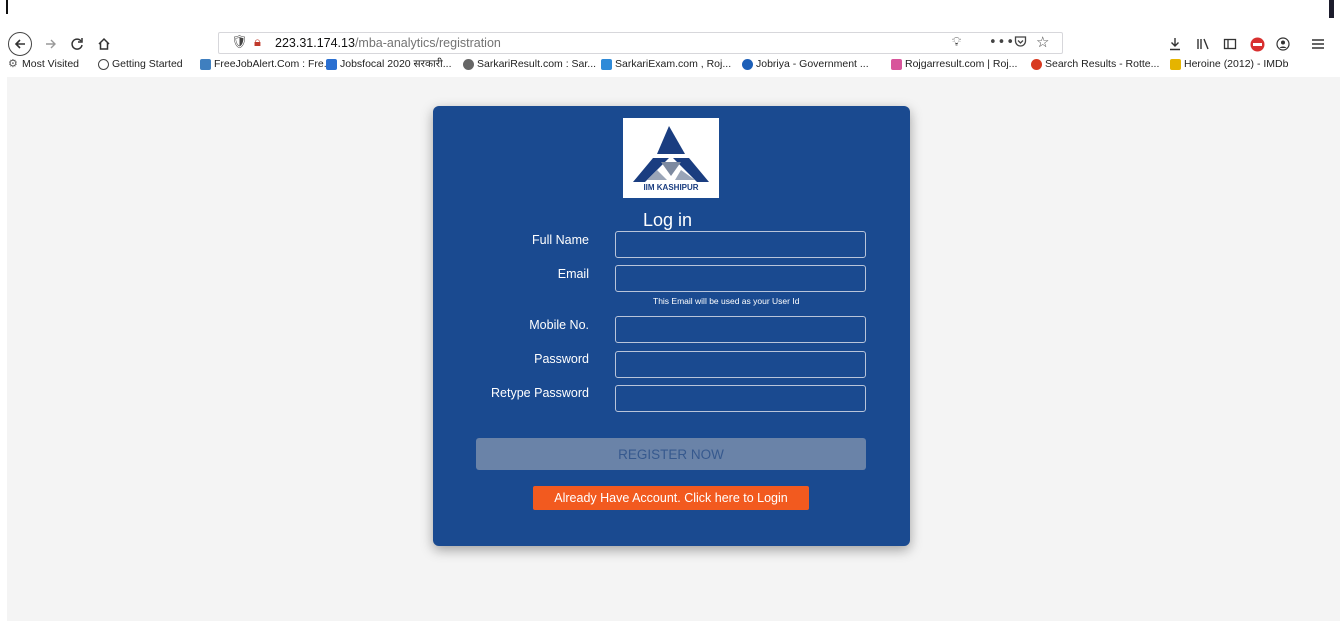 The height and width of the screenshot is (621, 1340). I want to click on window-edge-left, so click(7, 7).